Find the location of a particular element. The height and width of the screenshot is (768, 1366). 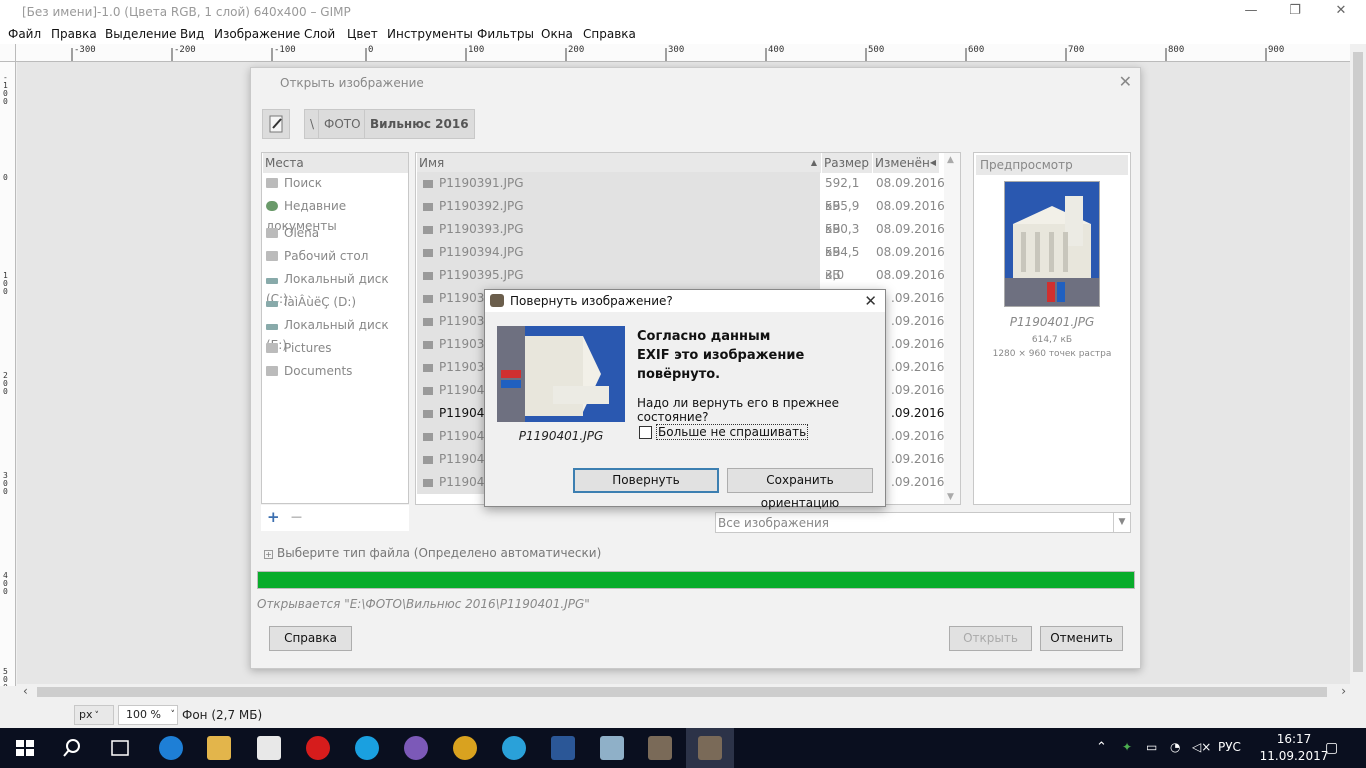

edge-icon is located at coordinates (171, 748).